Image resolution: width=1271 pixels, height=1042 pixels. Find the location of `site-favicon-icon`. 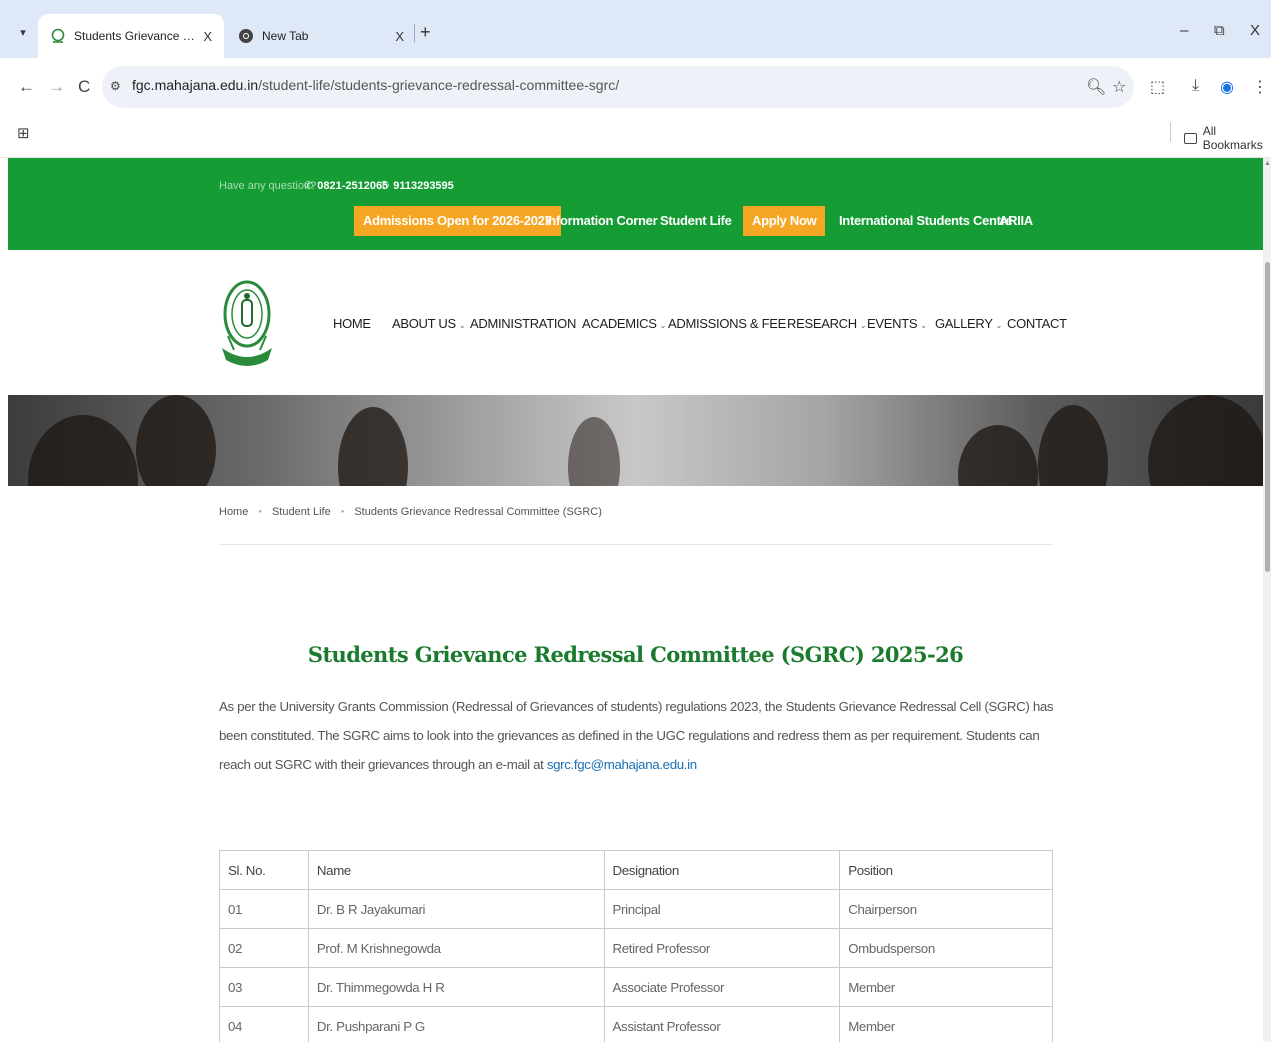

site-favicon-icon is located at coordinates (58, 35).